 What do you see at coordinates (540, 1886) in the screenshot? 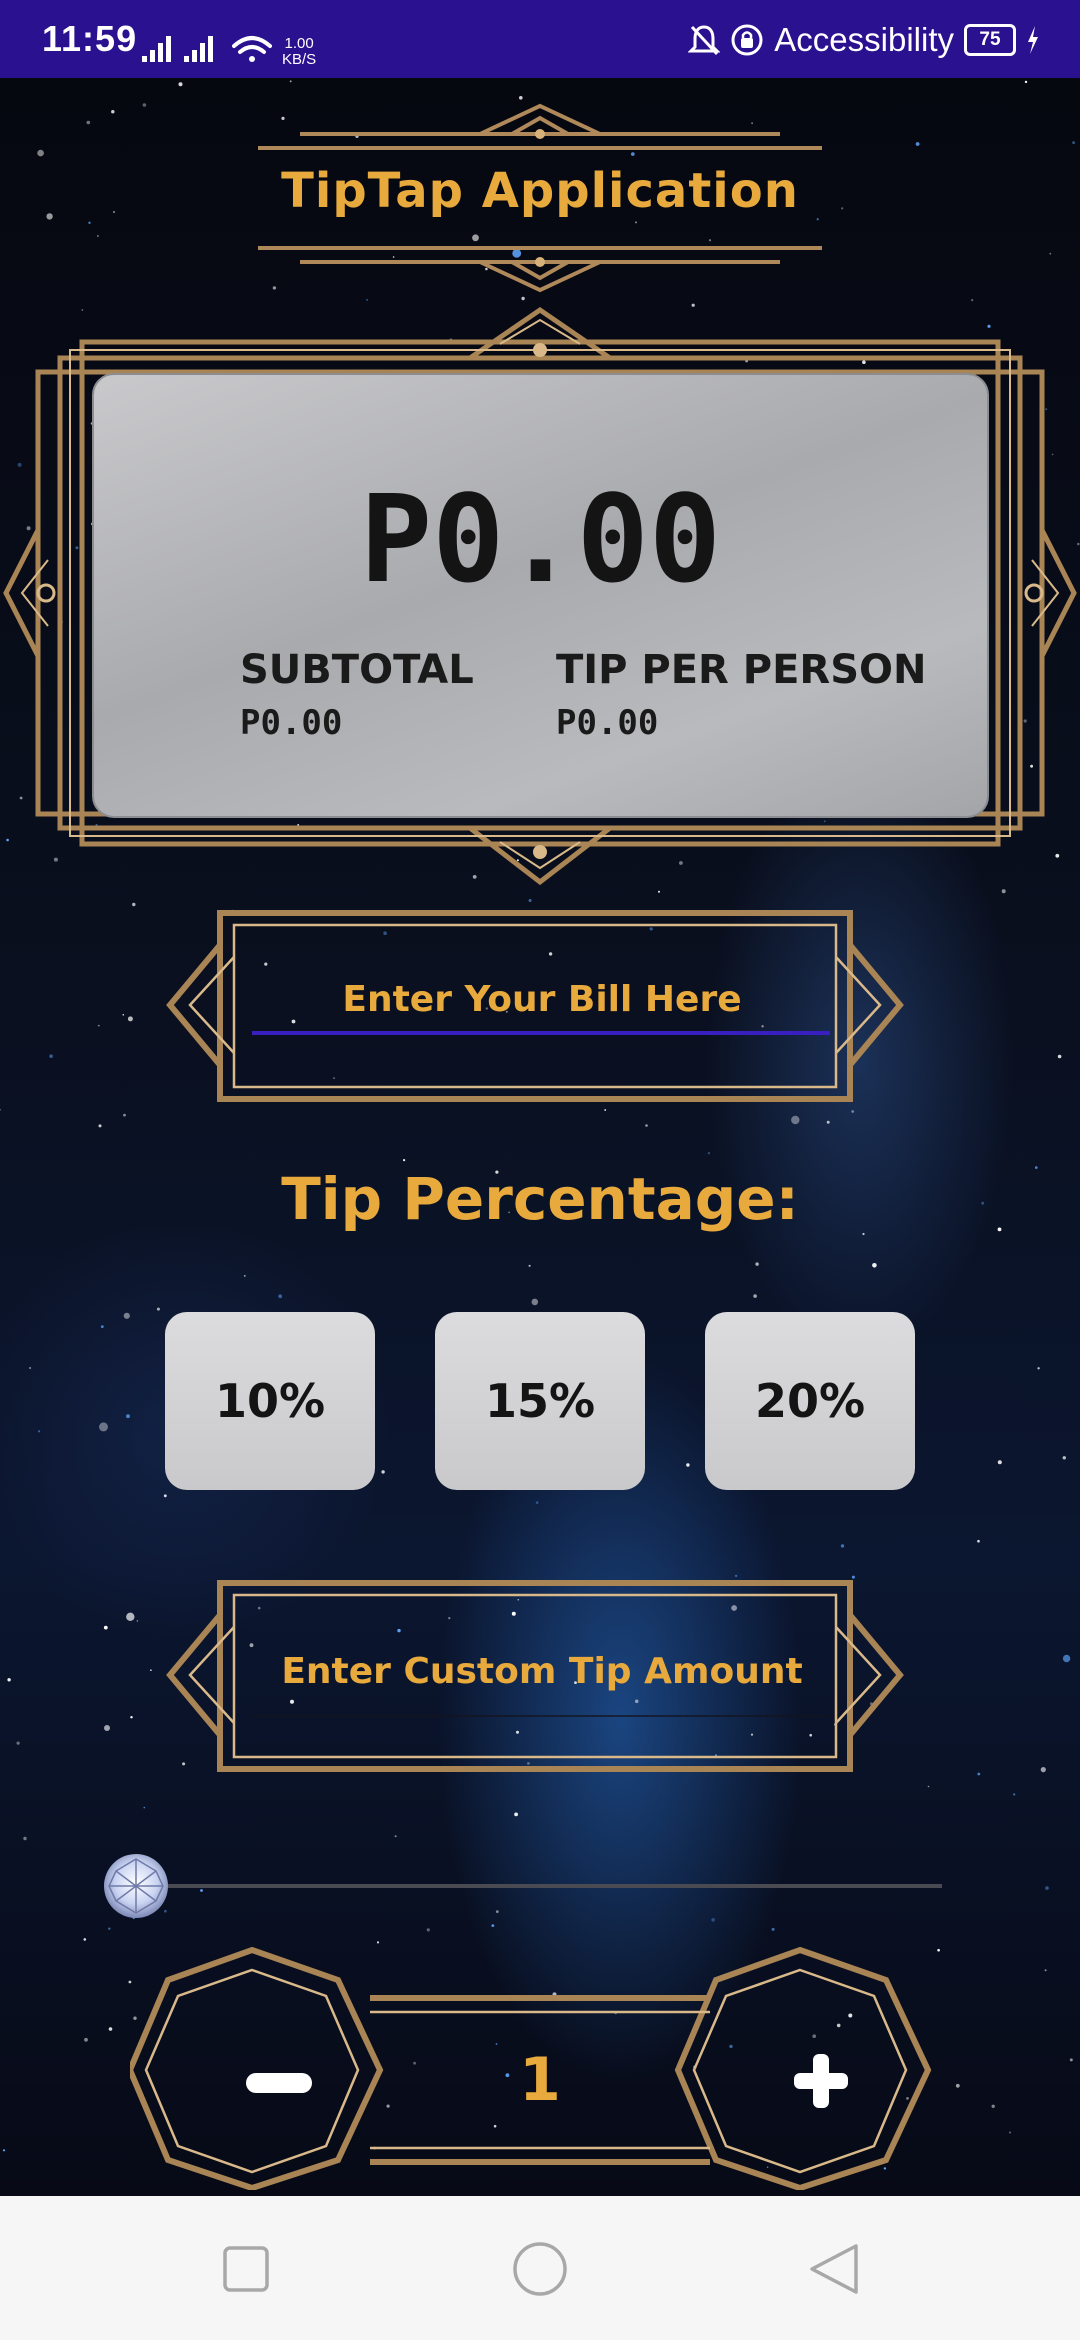
I see `tip-slider-track` at bounding box center [540, 1886].